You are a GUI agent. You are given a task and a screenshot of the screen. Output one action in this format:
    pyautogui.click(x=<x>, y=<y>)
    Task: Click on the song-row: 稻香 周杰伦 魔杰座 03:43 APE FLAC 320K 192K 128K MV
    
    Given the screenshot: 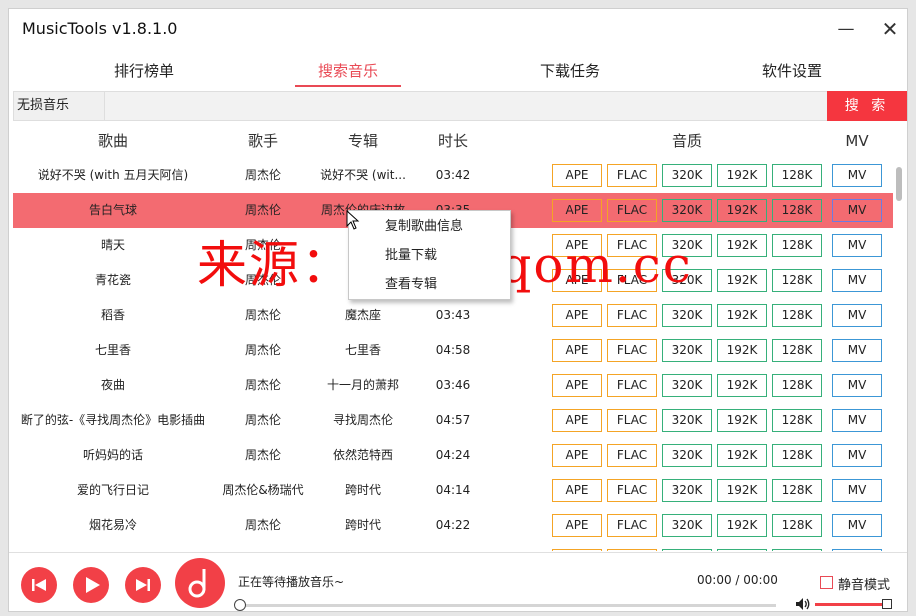 What is the action you would take?
    pyautogui.click(x=453, y=315)
    